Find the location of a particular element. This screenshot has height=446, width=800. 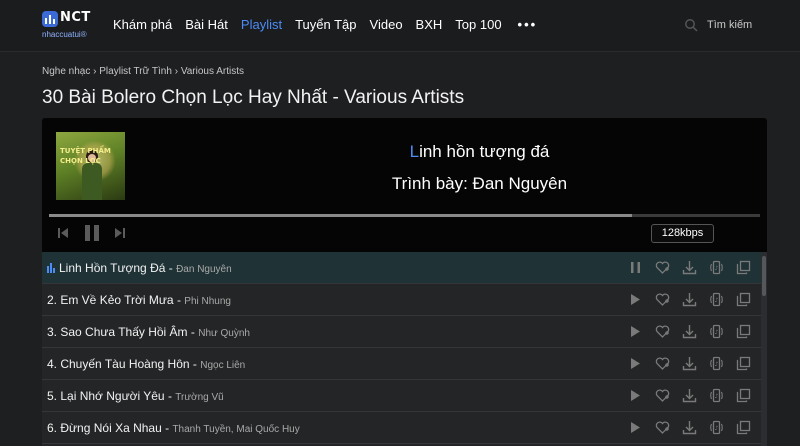

nav-video: Video is located at coordinates (386, 24).